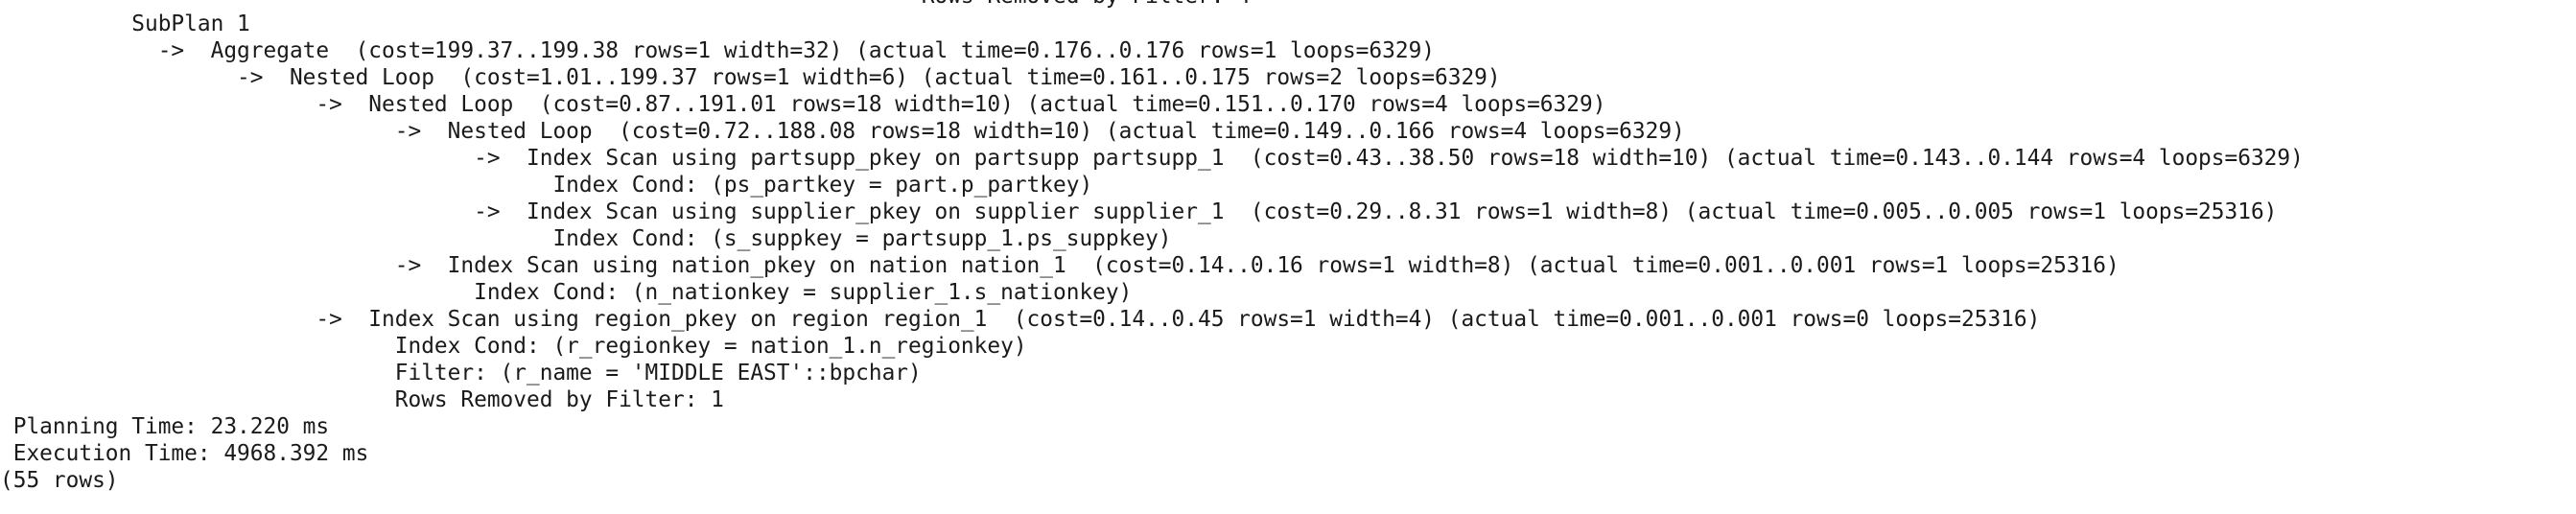 The image size is (2576, 514). What do you see at coordinates (165, 426) in the screenshot?
I see `planning-time-line: Planning Time: 23.220 ms` at bounding box center [165, 426].